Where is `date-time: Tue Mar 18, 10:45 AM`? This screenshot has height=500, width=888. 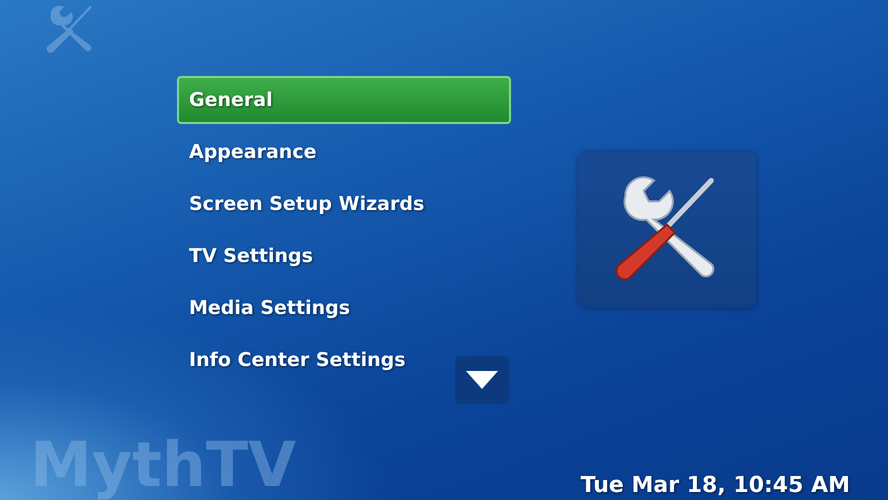
date-time: Tue Mar 18, 10:45 AM is located at coordinates (715, 485).